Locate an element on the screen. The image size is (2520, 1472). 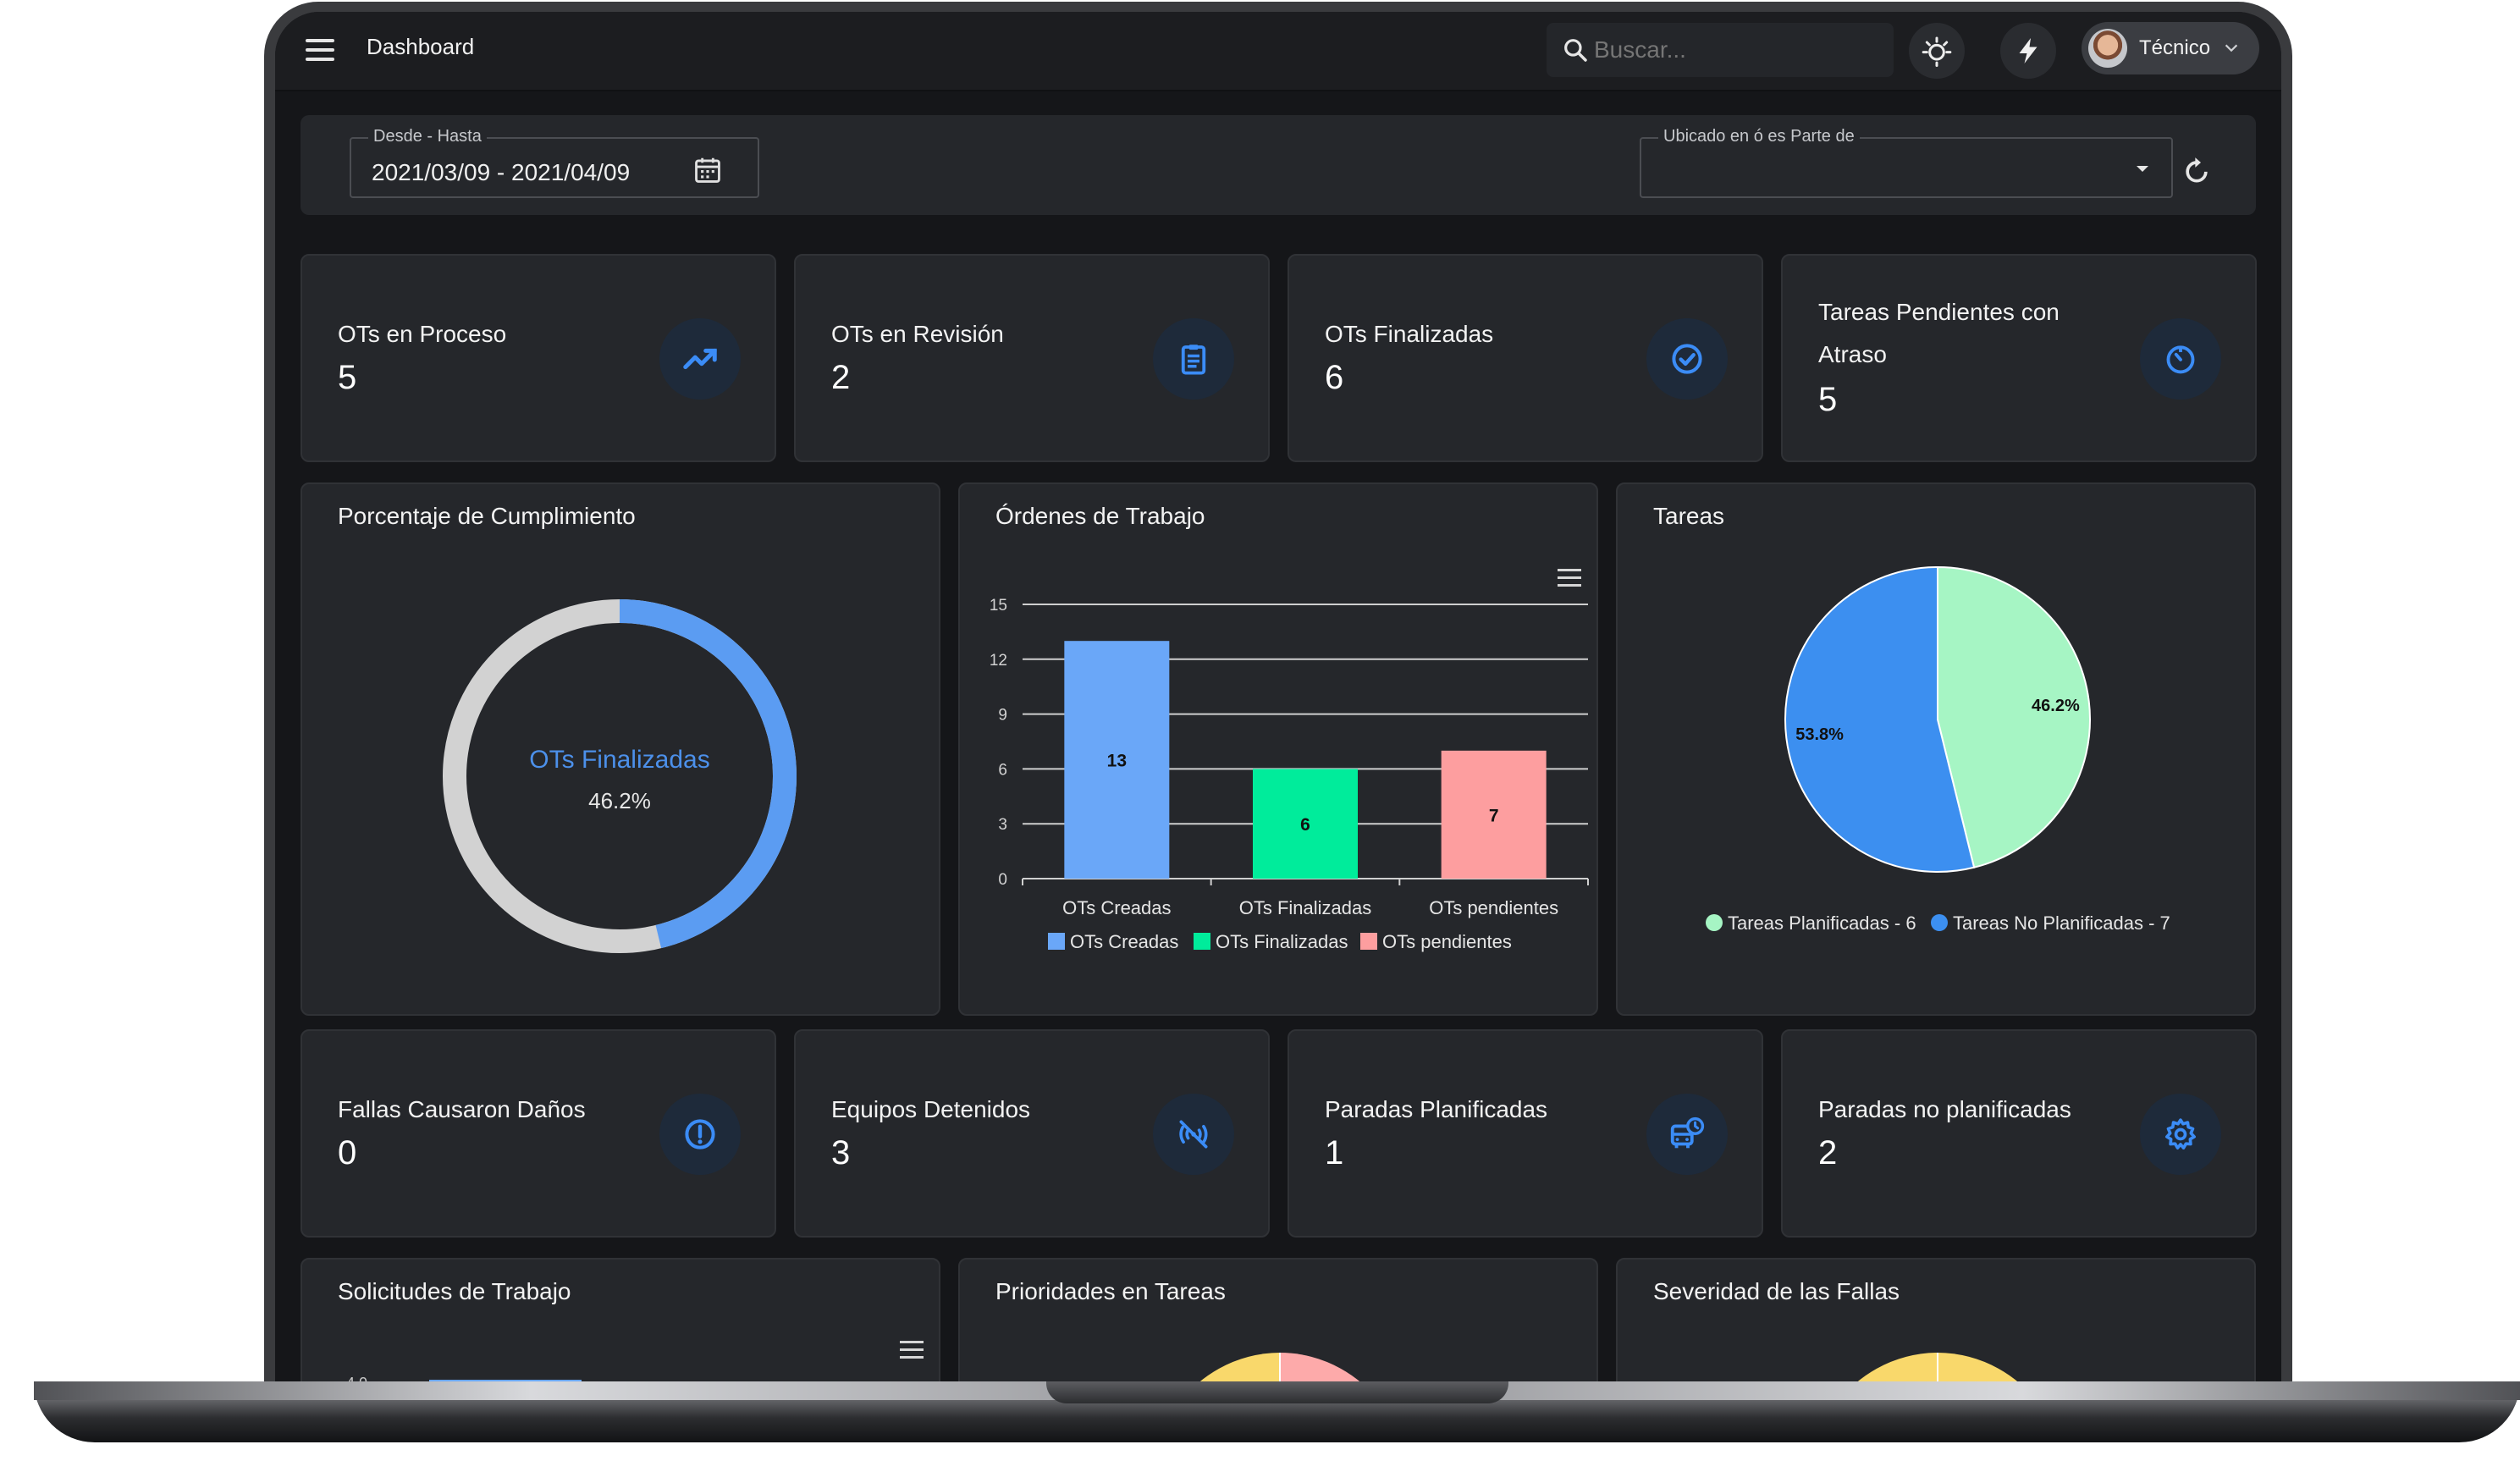
y-tick-label: 0 is located at coordinates (1002, 880).